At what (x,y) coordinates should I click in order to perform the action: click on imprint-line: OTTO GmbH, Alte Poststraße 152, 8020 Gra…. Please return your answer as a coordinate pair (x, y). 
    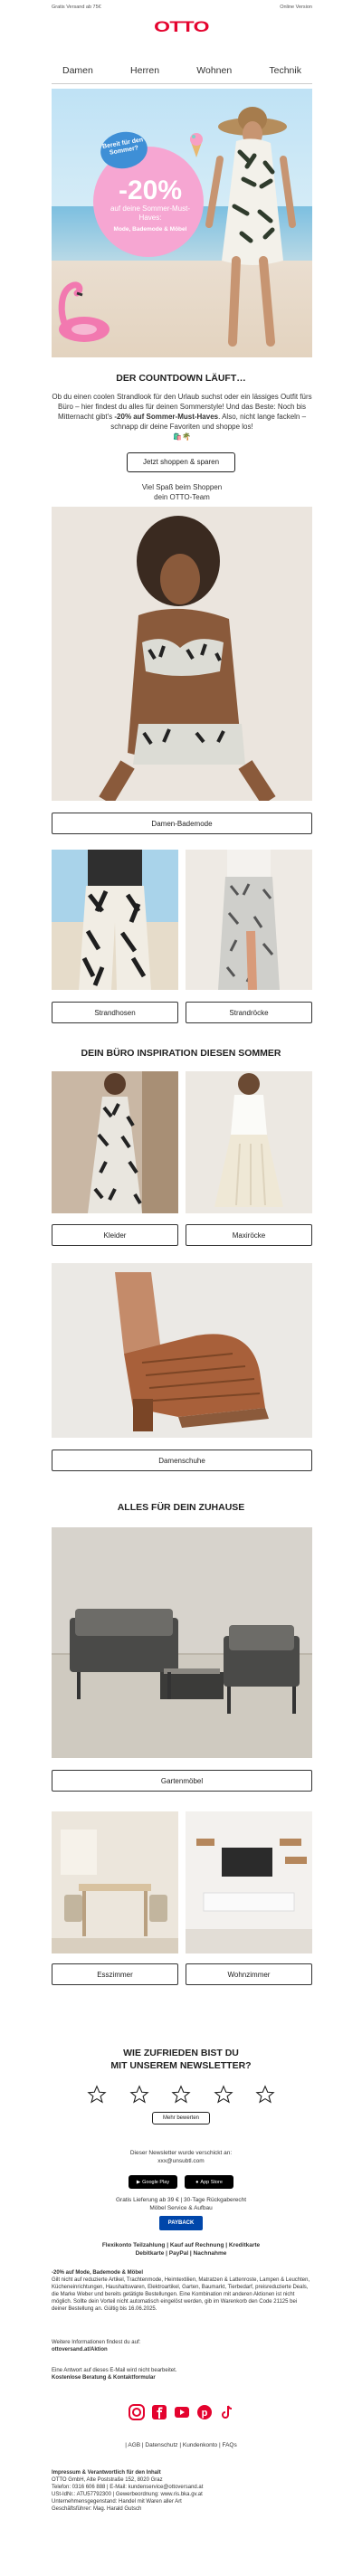
    Looking at the image, I should click on (108, 2480).